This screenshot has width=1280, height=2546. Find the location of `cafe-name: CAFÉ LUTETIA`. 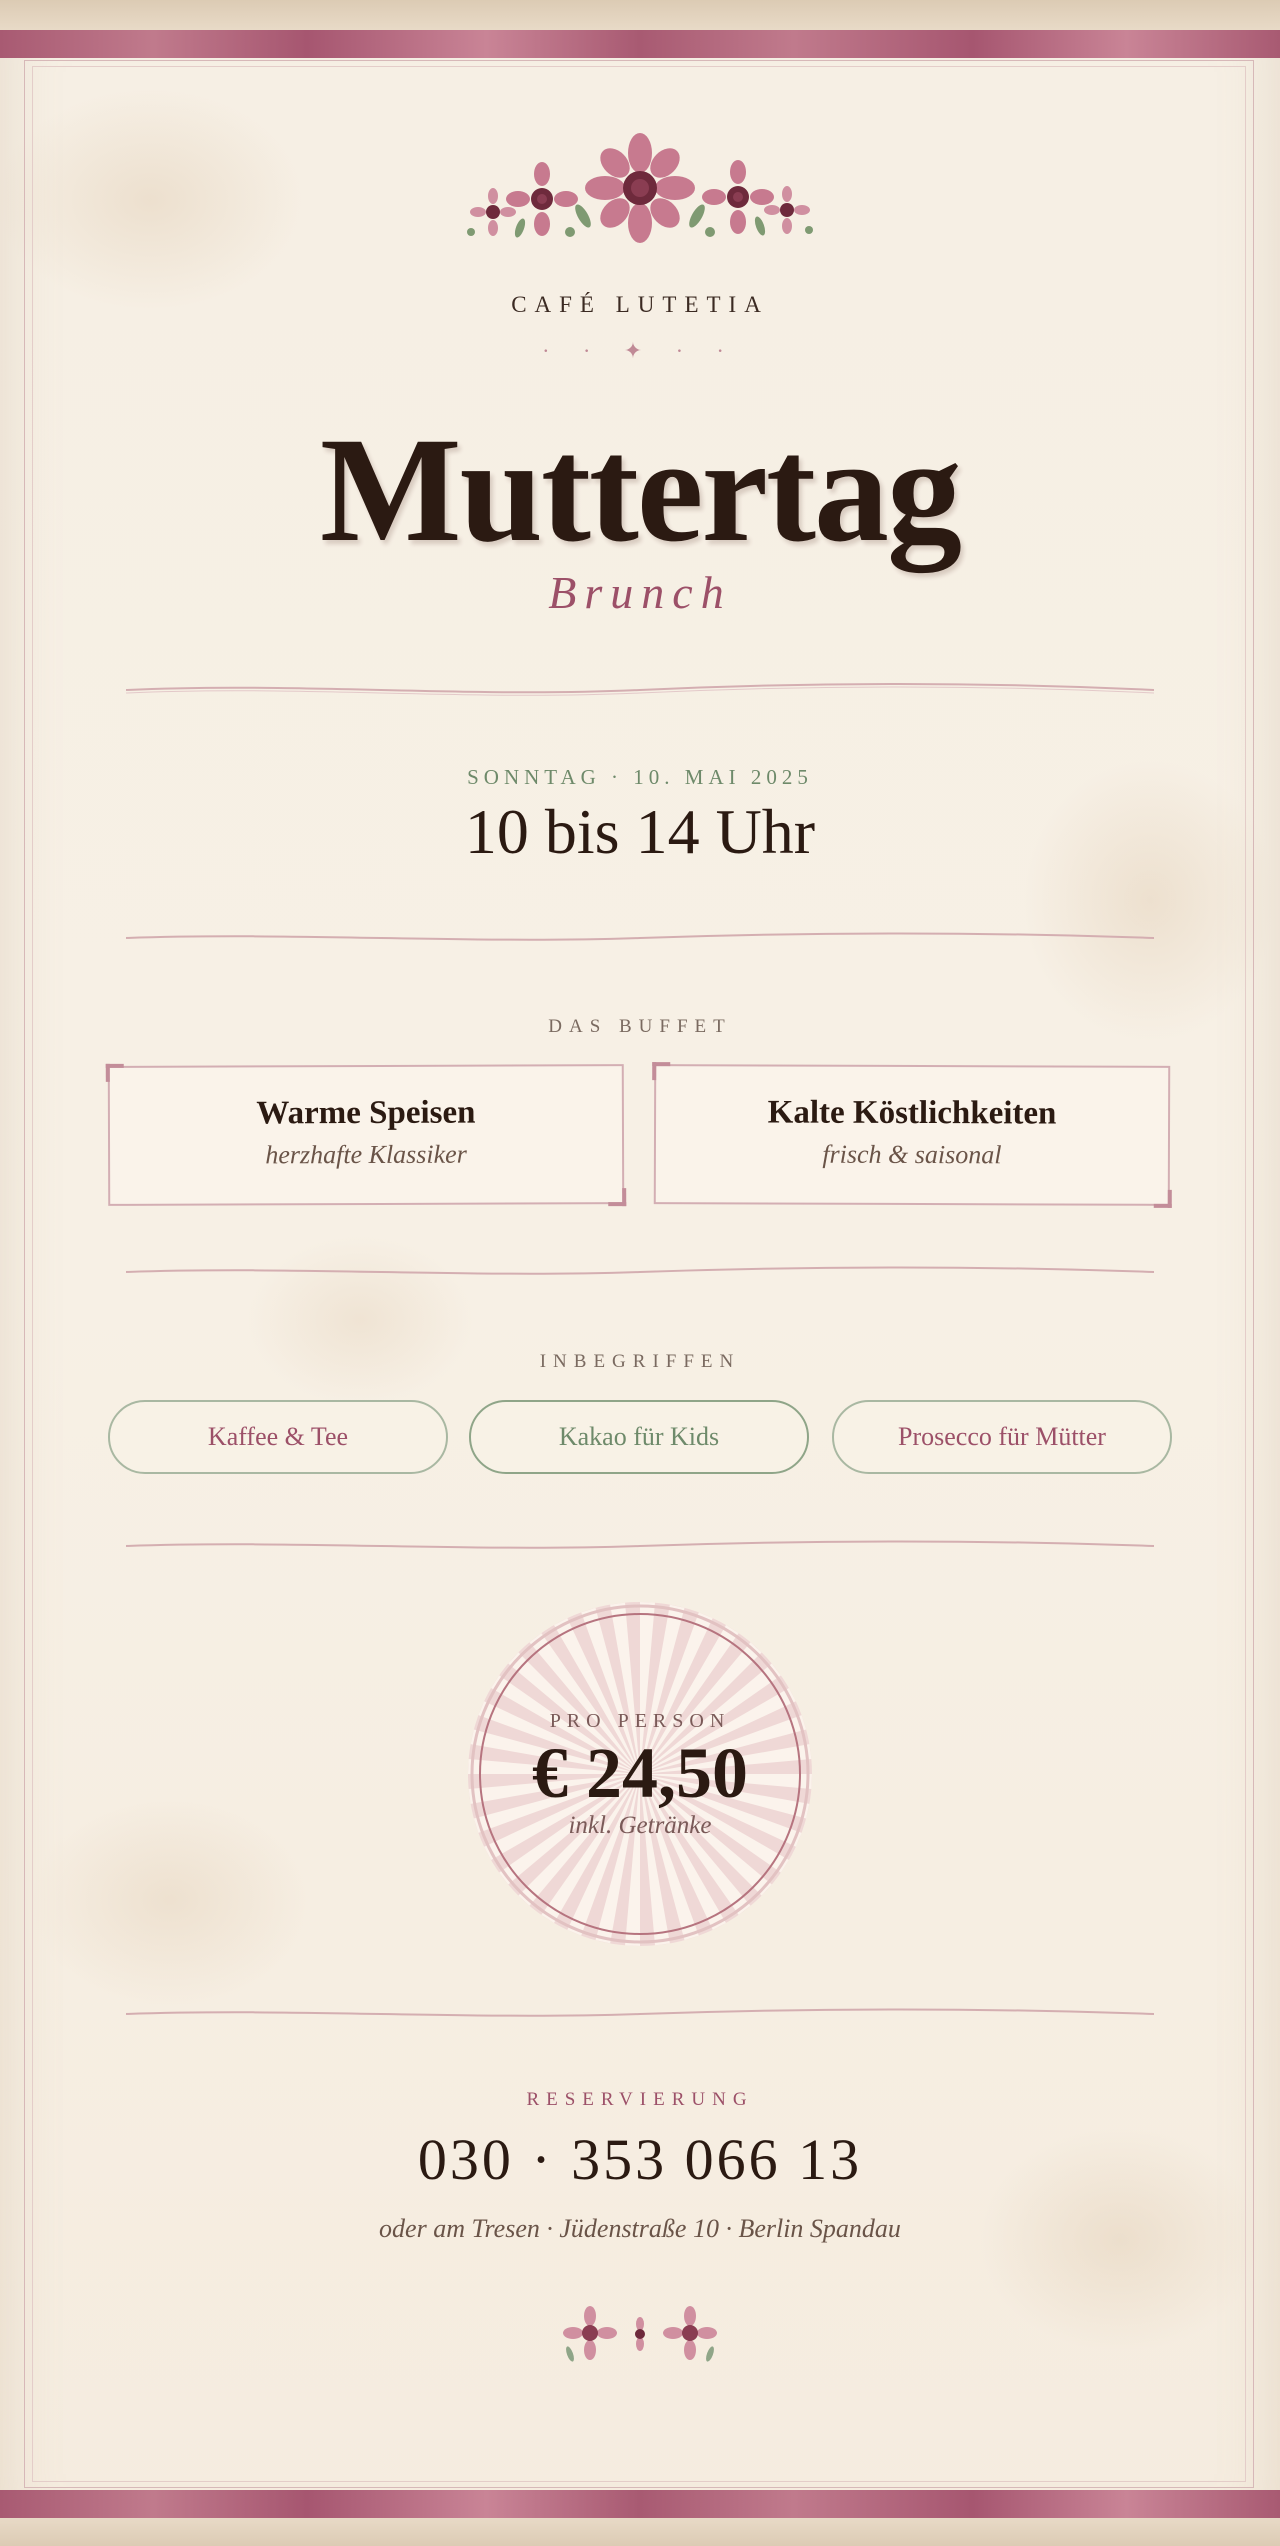

cafe-name: CAFÉ LUTETIA is located at coordinates (640, 304).